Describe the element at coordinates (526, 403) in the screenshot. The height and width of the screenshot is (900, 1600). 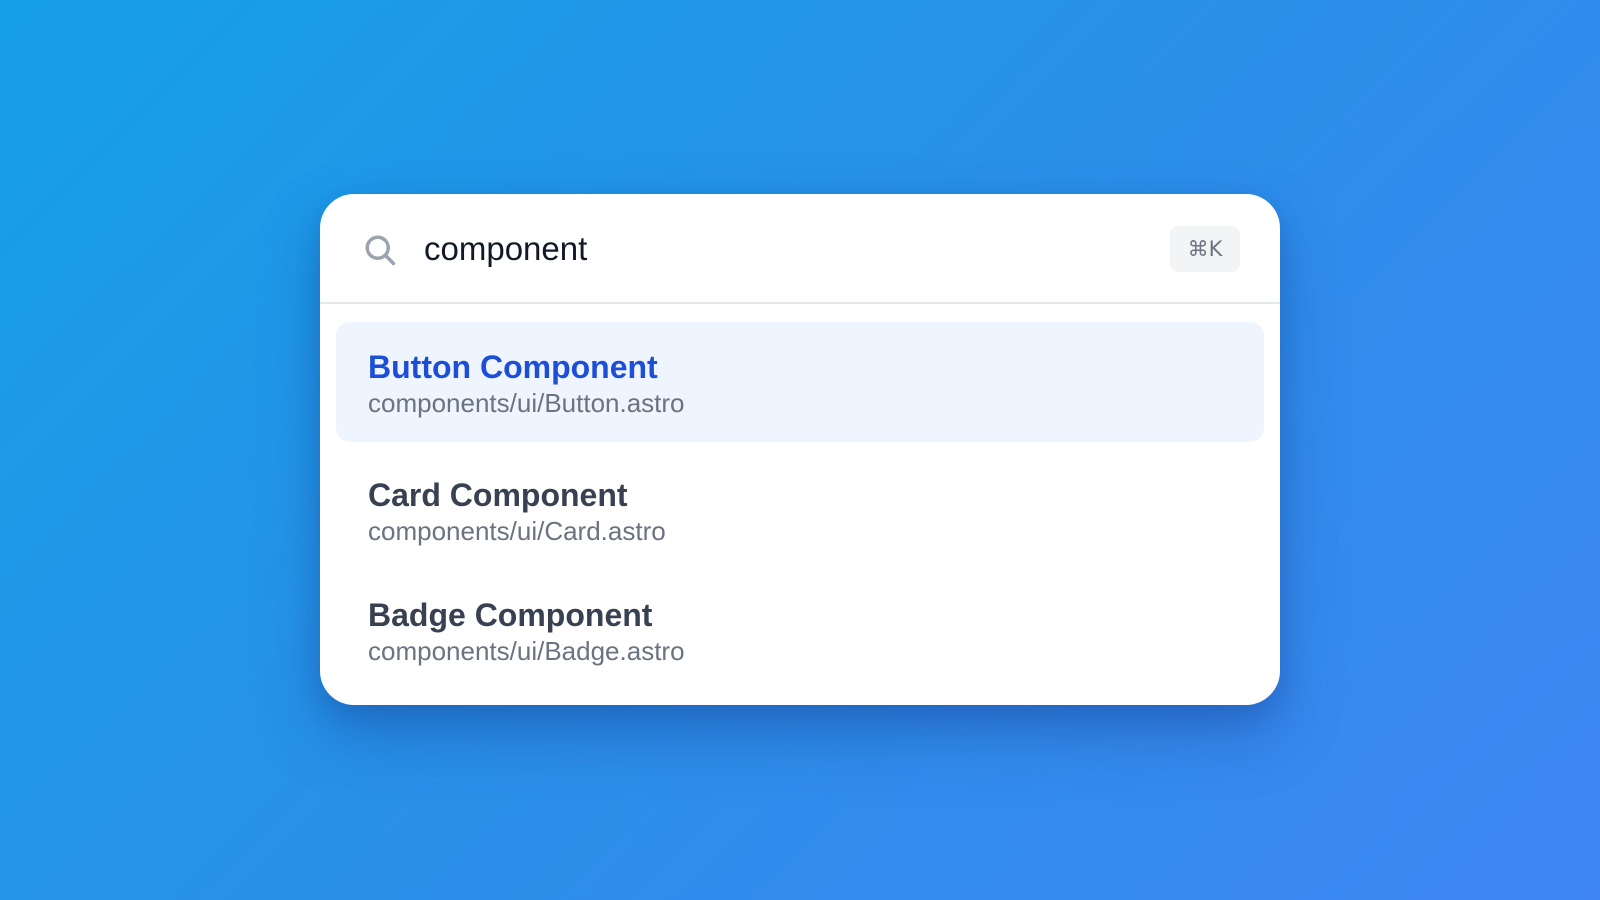
I see `result-path: components/ui/Button.astro` at that location.